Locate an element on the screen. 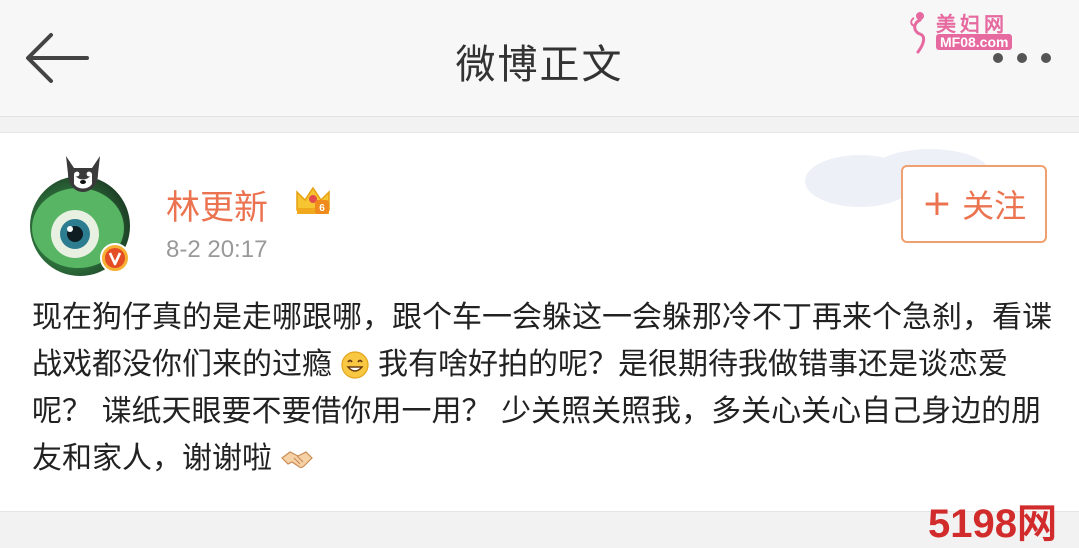 This screenshot has width=1079, height=548. handshake-emoji is located at coordinates (297, 460).